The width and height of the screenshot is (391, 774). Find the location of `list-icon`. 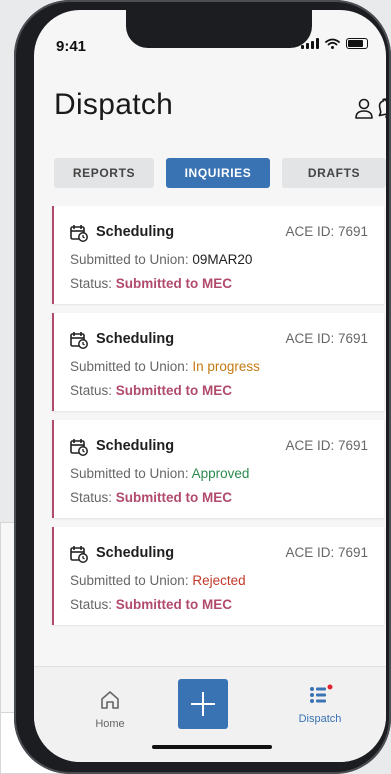

list-icon is located at coordinates (321, 693).